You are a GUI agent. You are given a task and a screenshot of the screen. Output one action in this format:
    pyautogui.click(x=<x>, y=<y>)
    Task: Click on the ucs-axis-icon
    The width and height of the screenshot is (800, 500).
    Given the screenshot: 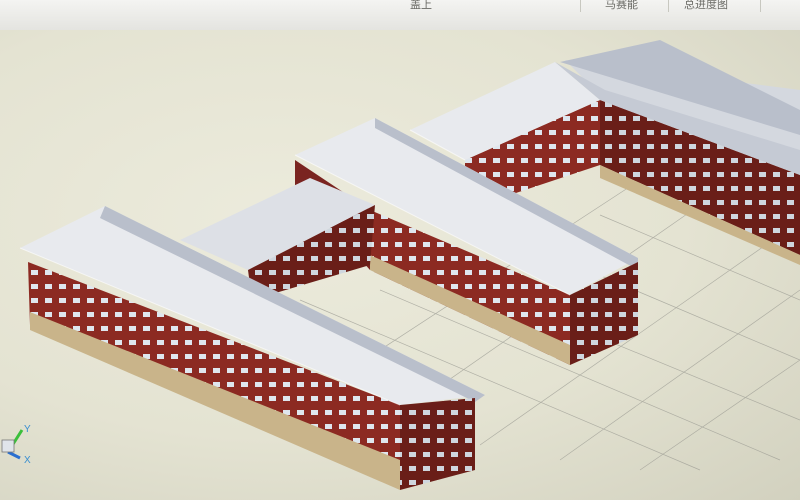 What is the action you would take?
    pyautogui.click(x=12, y=444)
    